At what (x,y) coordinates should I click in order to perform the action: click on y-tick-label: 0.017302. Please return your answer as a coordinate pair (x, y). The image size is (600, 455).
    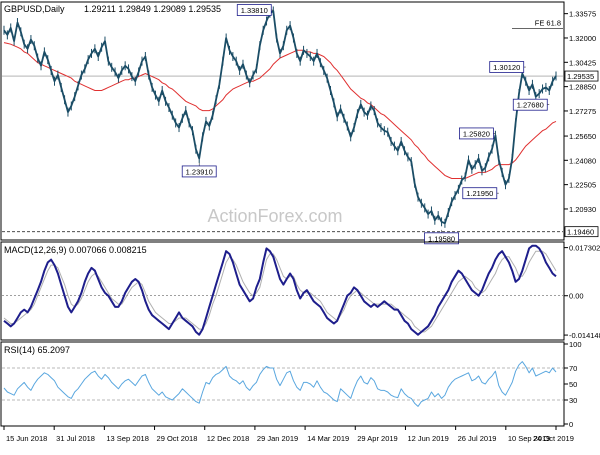
    Looking at the image, I should click on (584, 248).